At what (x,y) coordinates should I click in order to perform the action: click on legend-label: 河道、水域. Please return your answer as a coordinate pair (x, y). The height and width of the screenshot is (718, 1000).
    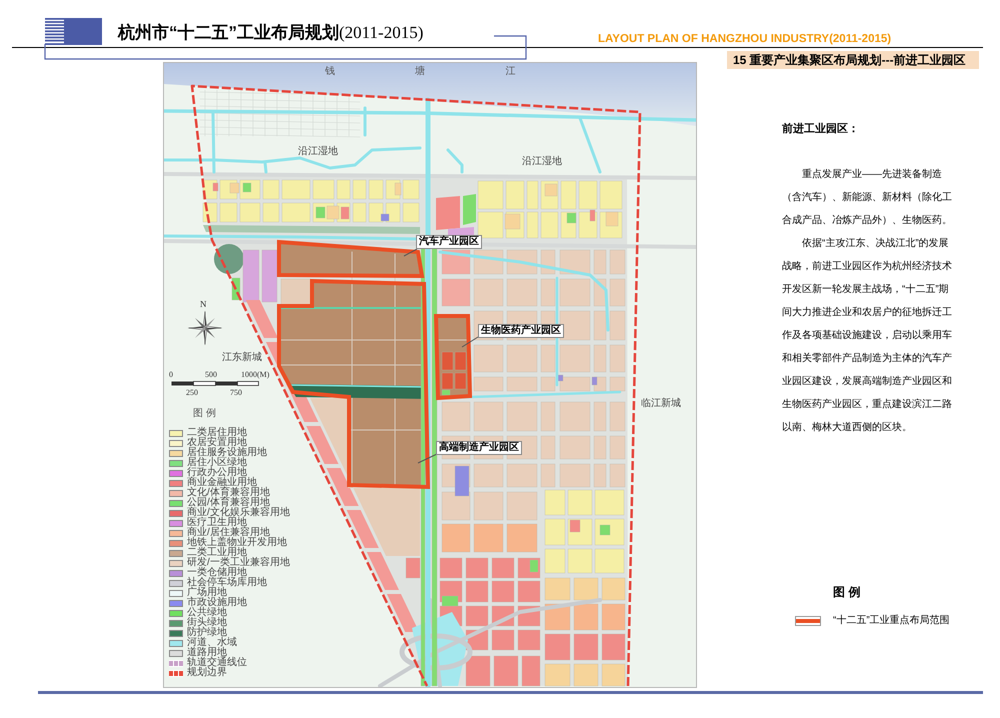
    Looking at the image, I should click on (212, 643).